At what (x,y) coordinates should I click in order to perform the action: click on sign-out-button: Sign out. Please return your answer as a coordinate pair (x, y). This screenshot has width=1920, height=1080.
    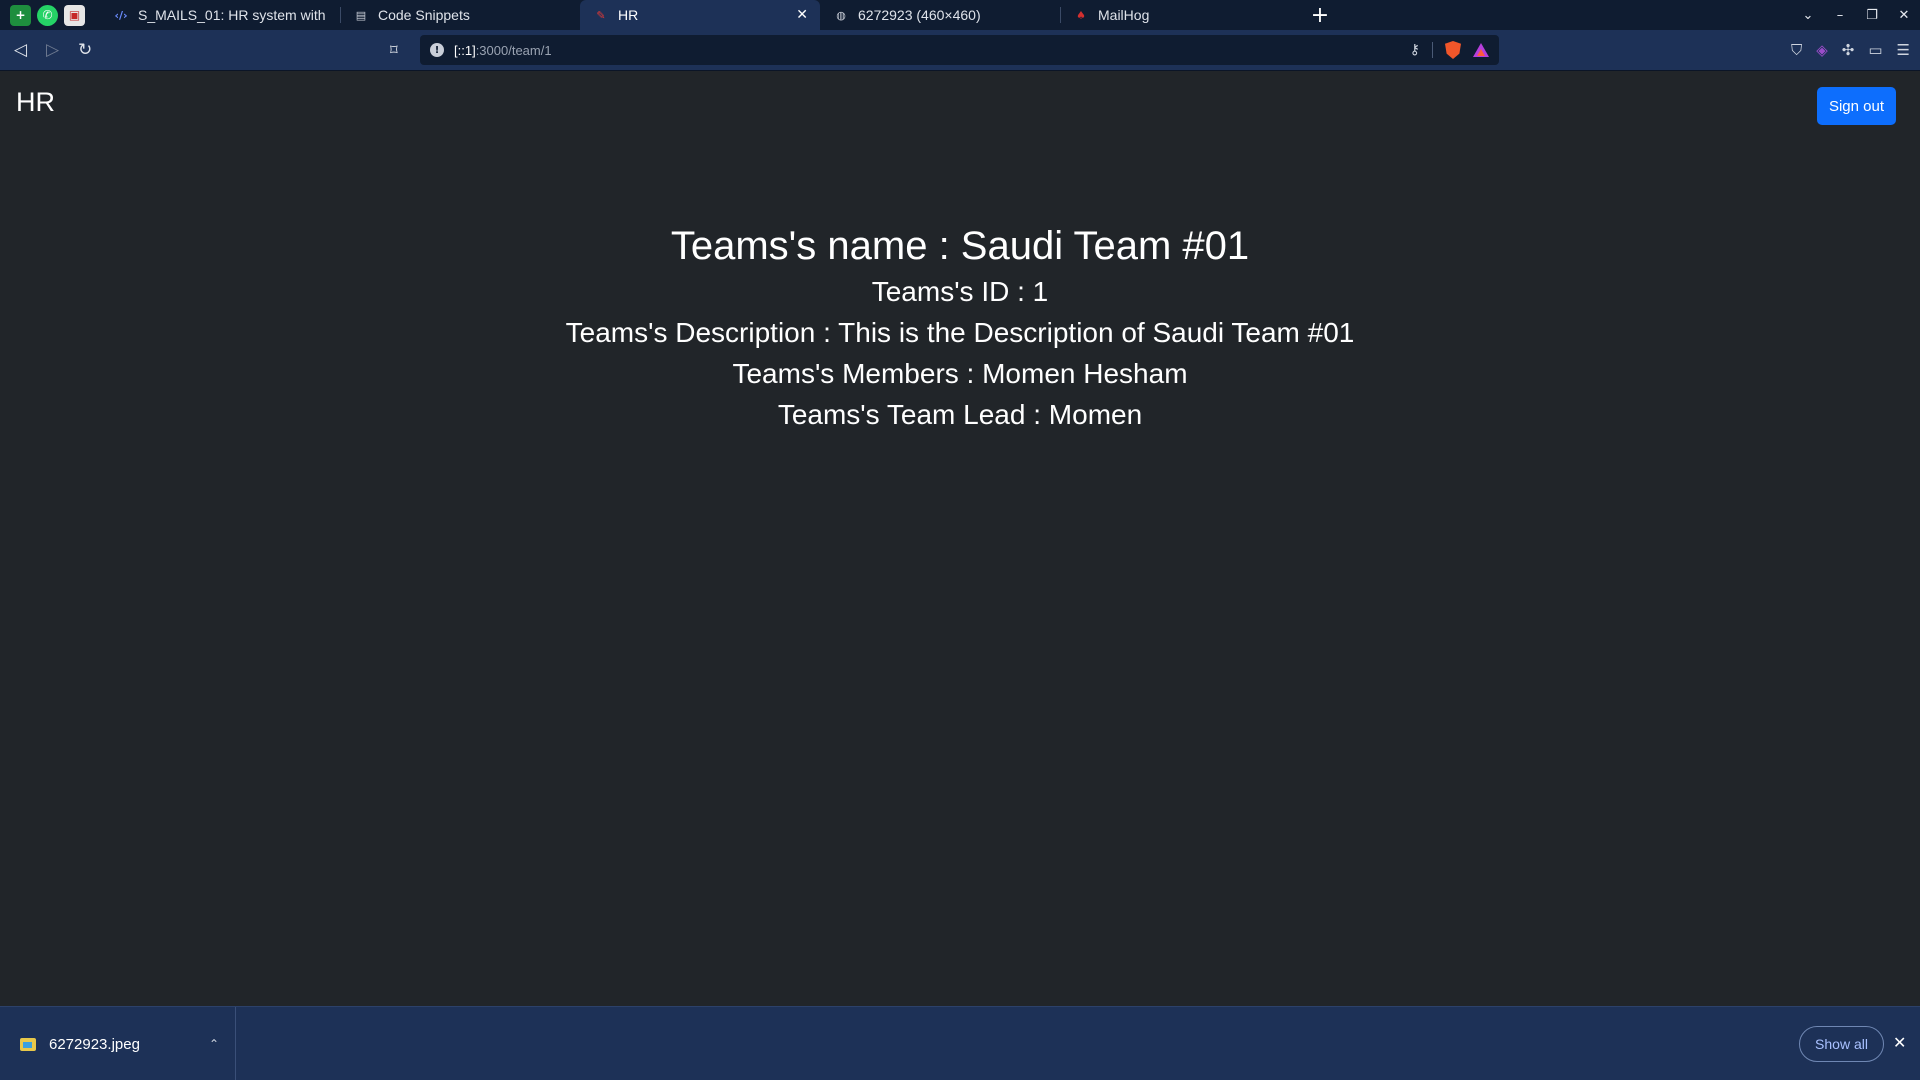
    Looking at the image, I should click on (1856, 106).